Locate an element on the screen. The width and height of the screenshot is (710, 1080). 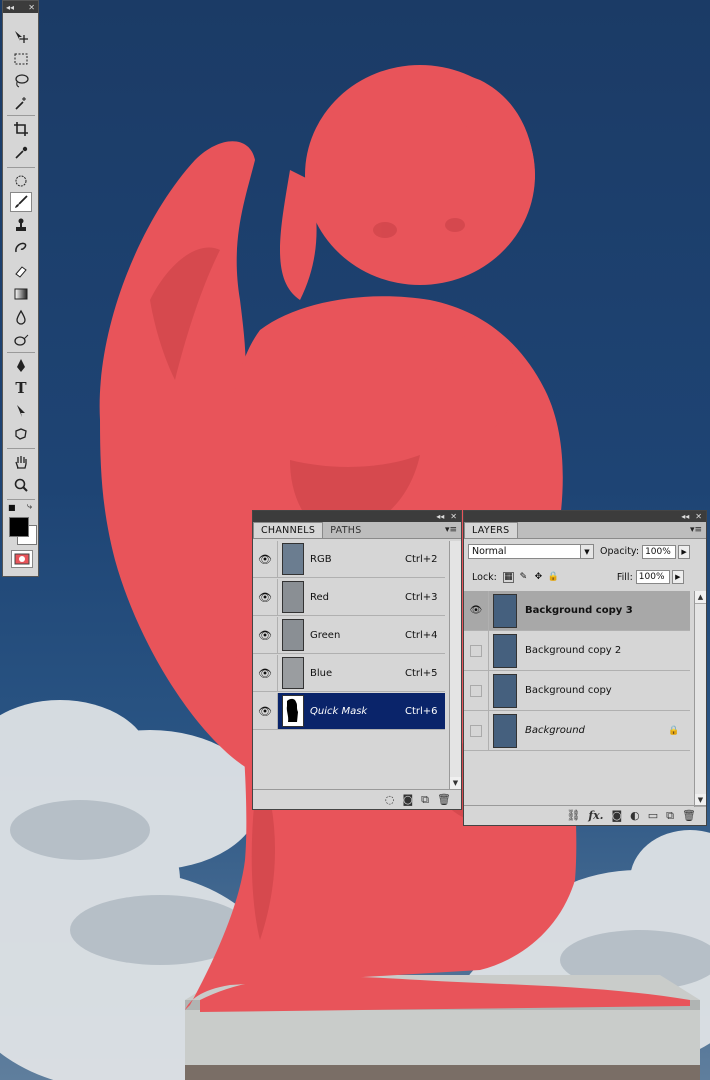
channel-row-green: 👁 Green Ctrl+4 is located at coordinates (349, 635).